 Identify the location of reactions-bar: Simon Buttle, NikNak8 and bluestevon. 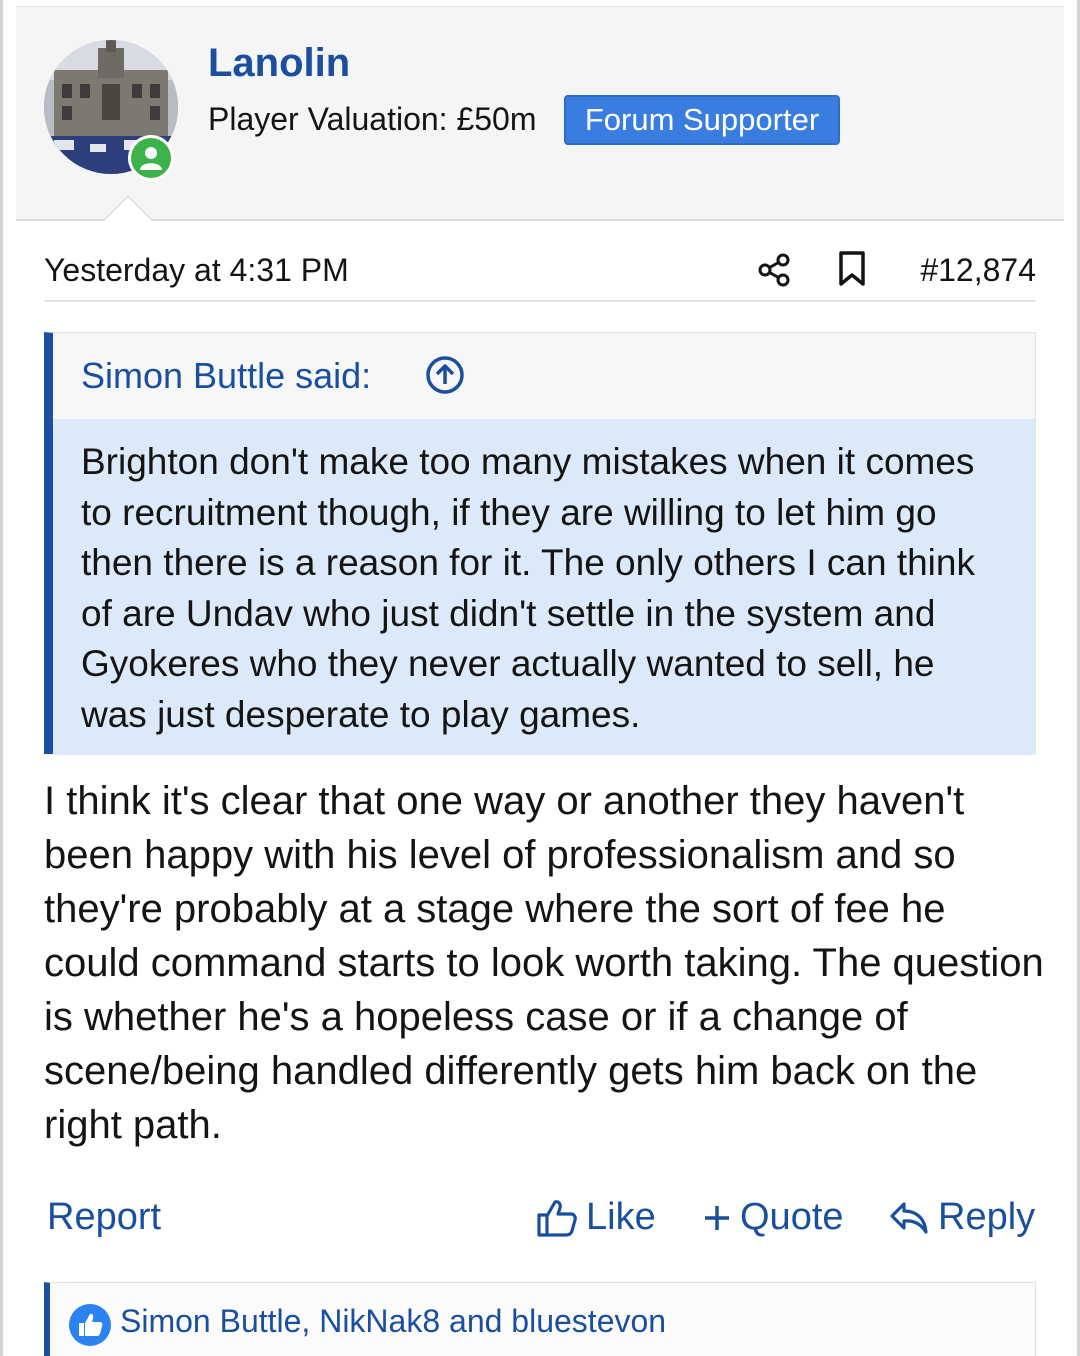
(540, 1319).